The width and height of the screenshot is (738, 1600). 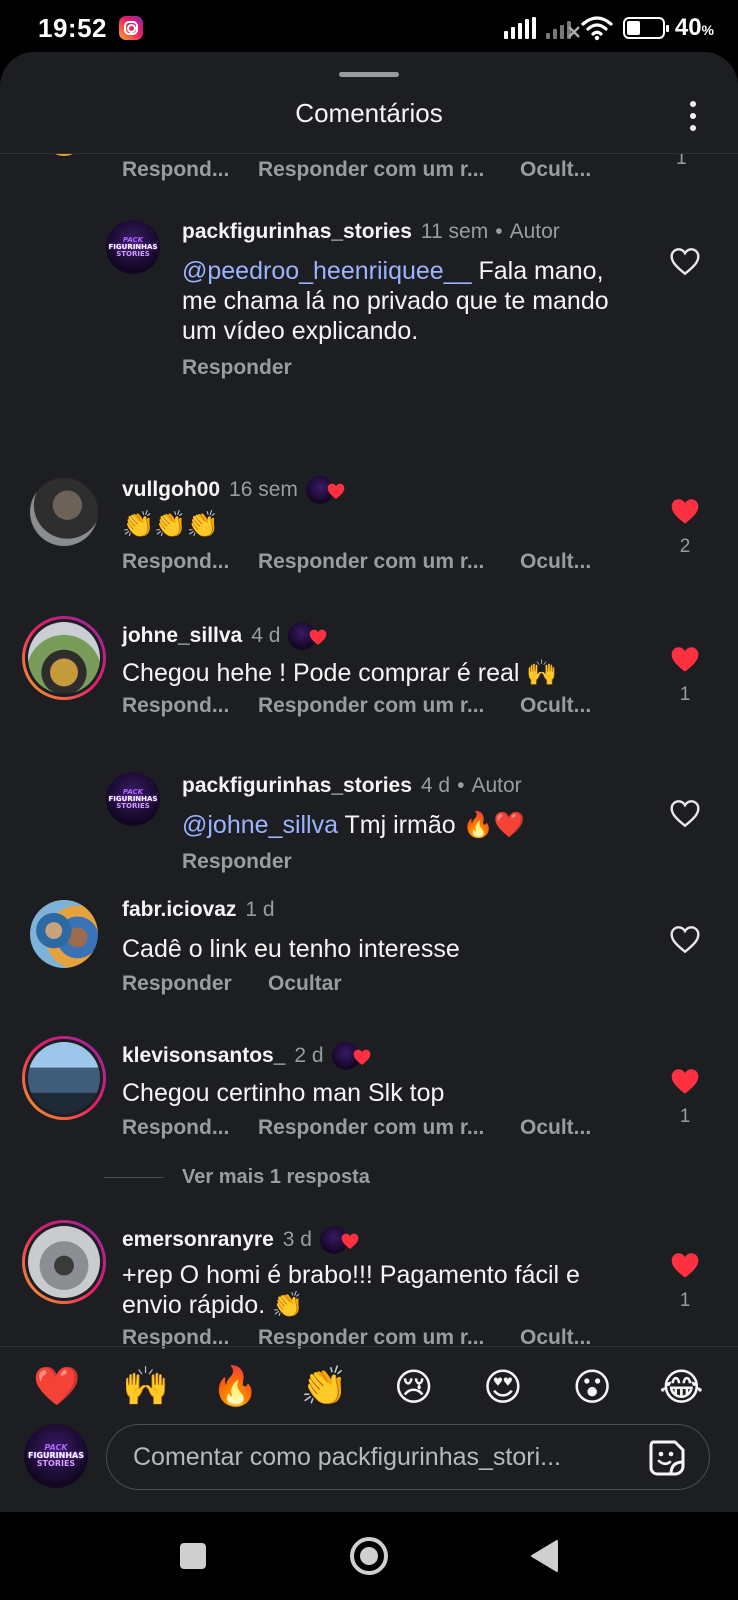 What do you see at coordinates (64, 155) in the screenshot?
I see `avatar-ring-partial` at bounding box center [64, 155].